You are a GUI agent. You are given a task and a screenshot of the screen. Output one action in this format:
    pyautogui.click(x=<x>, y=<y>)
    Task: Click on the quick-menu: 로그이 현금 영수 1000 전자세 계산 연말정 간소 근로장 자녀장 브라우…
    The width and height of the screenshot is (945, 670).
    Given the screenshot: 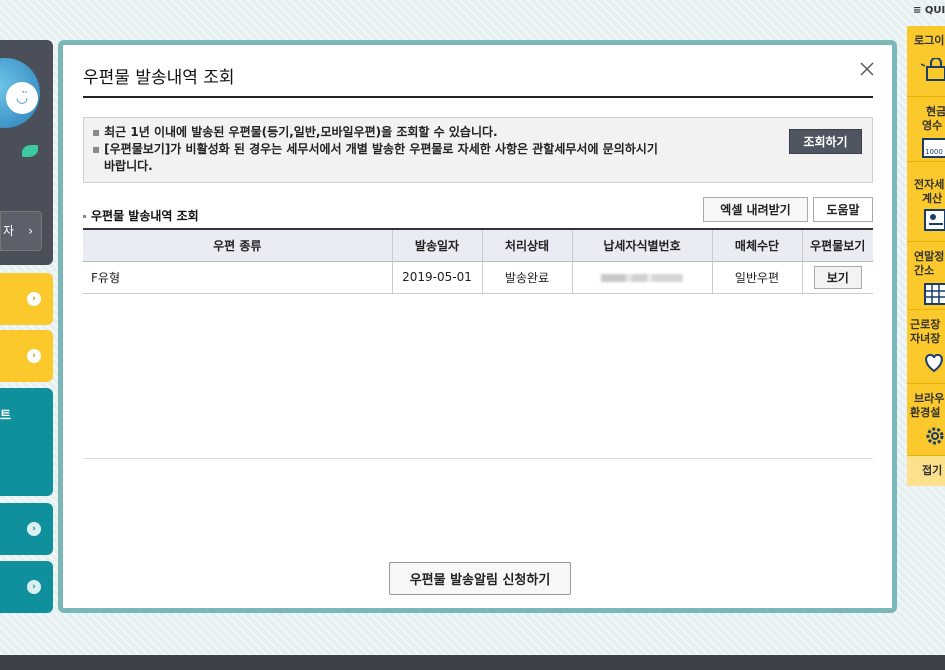 What is the action you would take?
    pyautogui.click(x=926, y=256)
    